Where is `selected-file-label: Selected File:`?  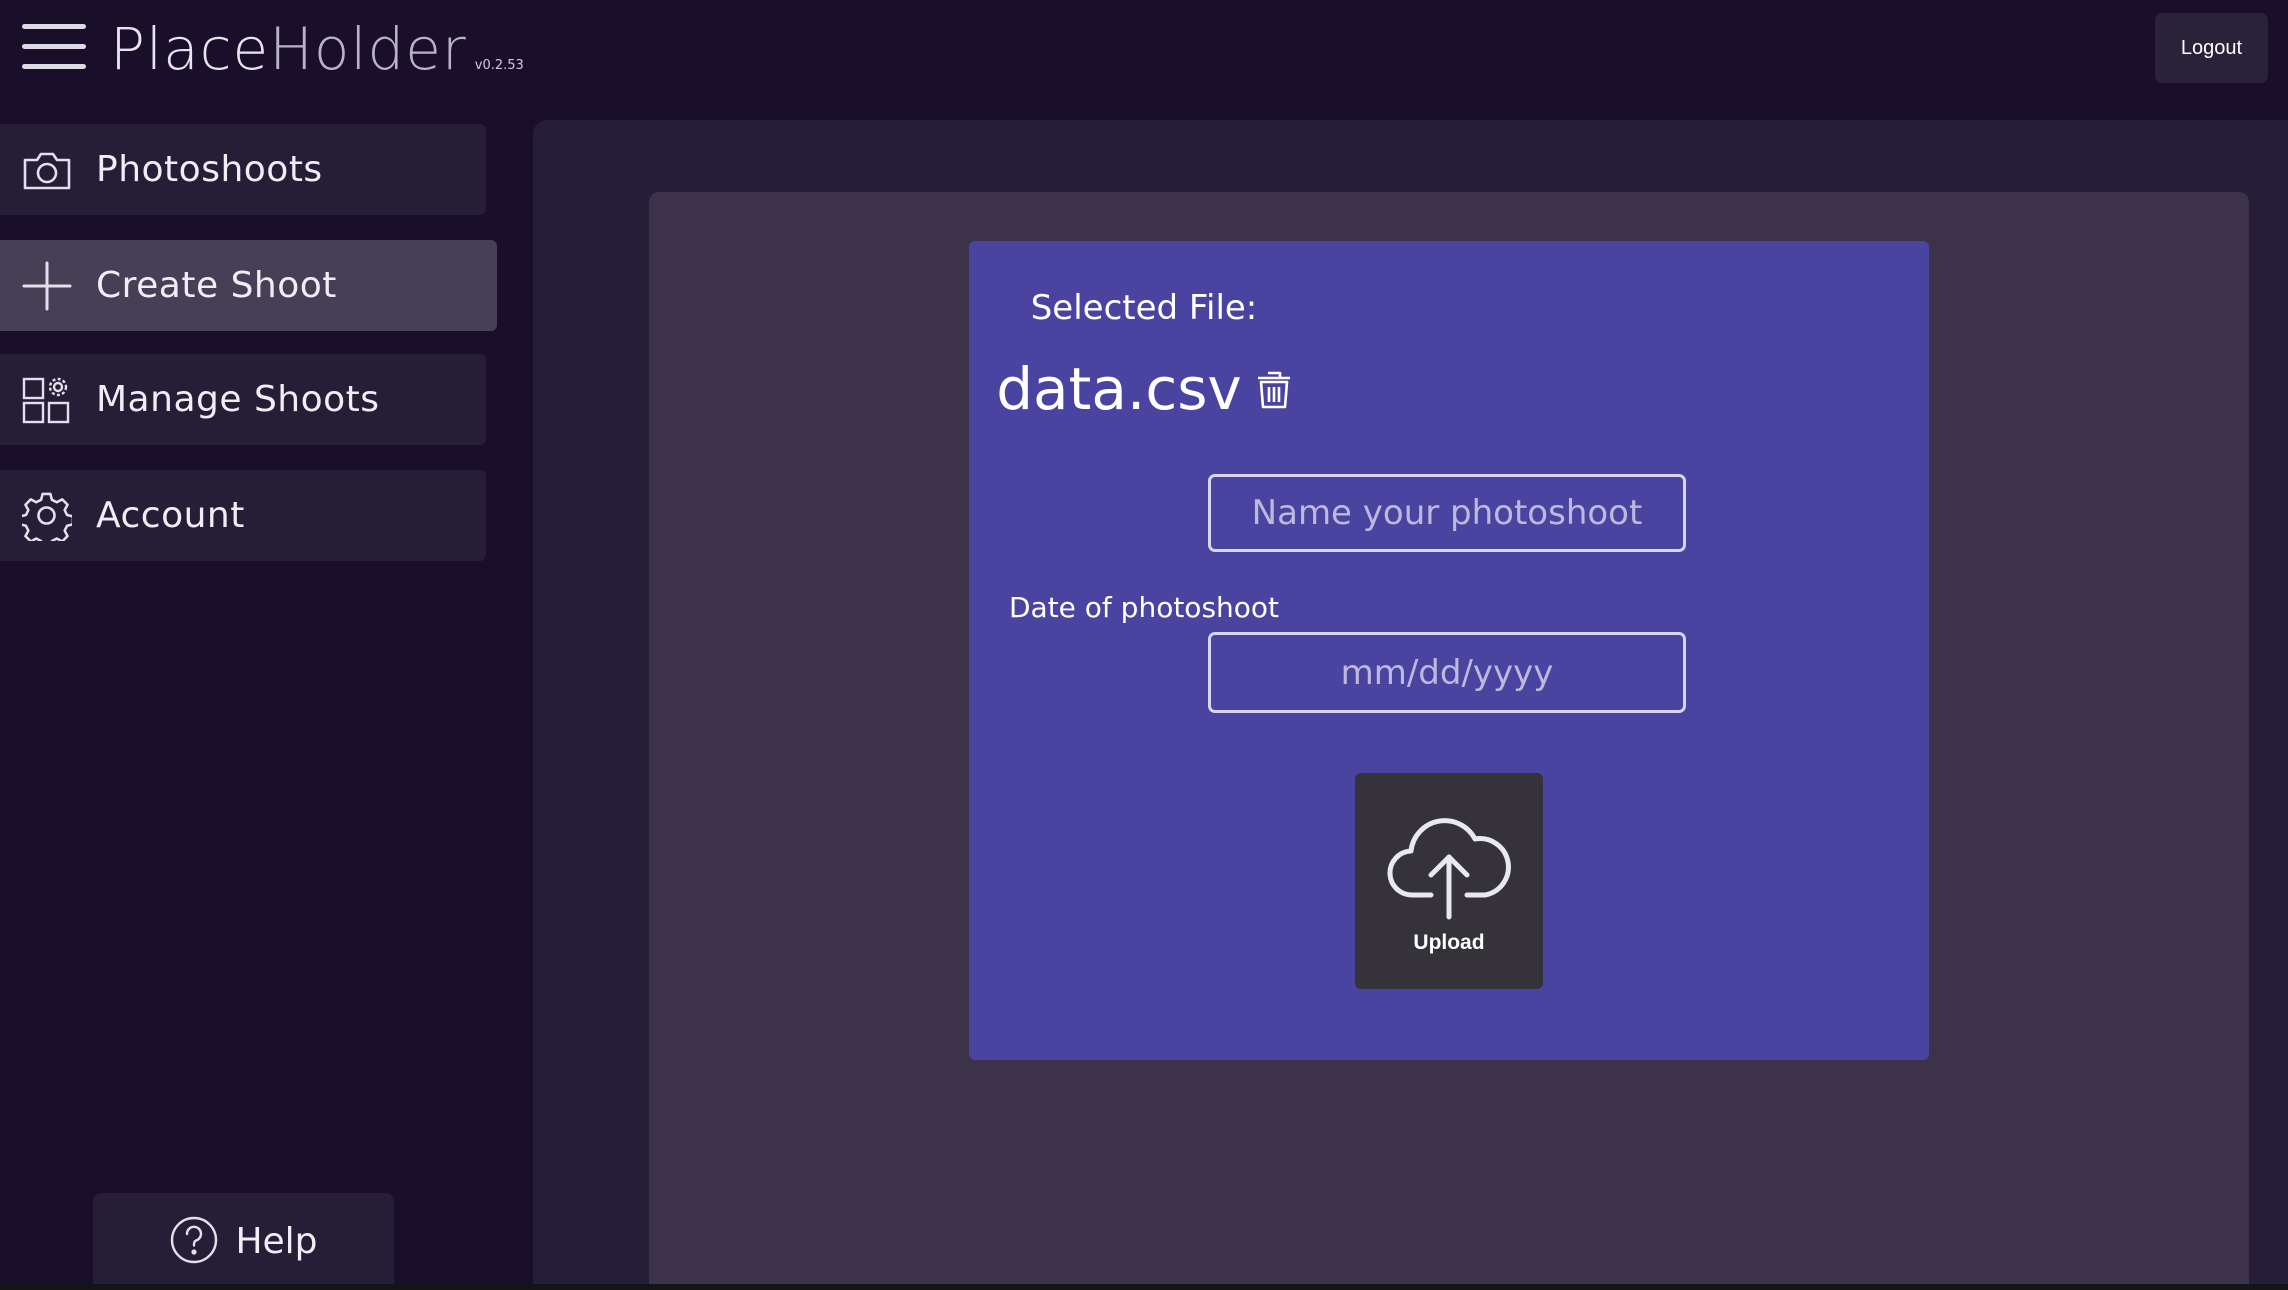 selected-file-label: Selected File: is located at coordinates (1144, 308).